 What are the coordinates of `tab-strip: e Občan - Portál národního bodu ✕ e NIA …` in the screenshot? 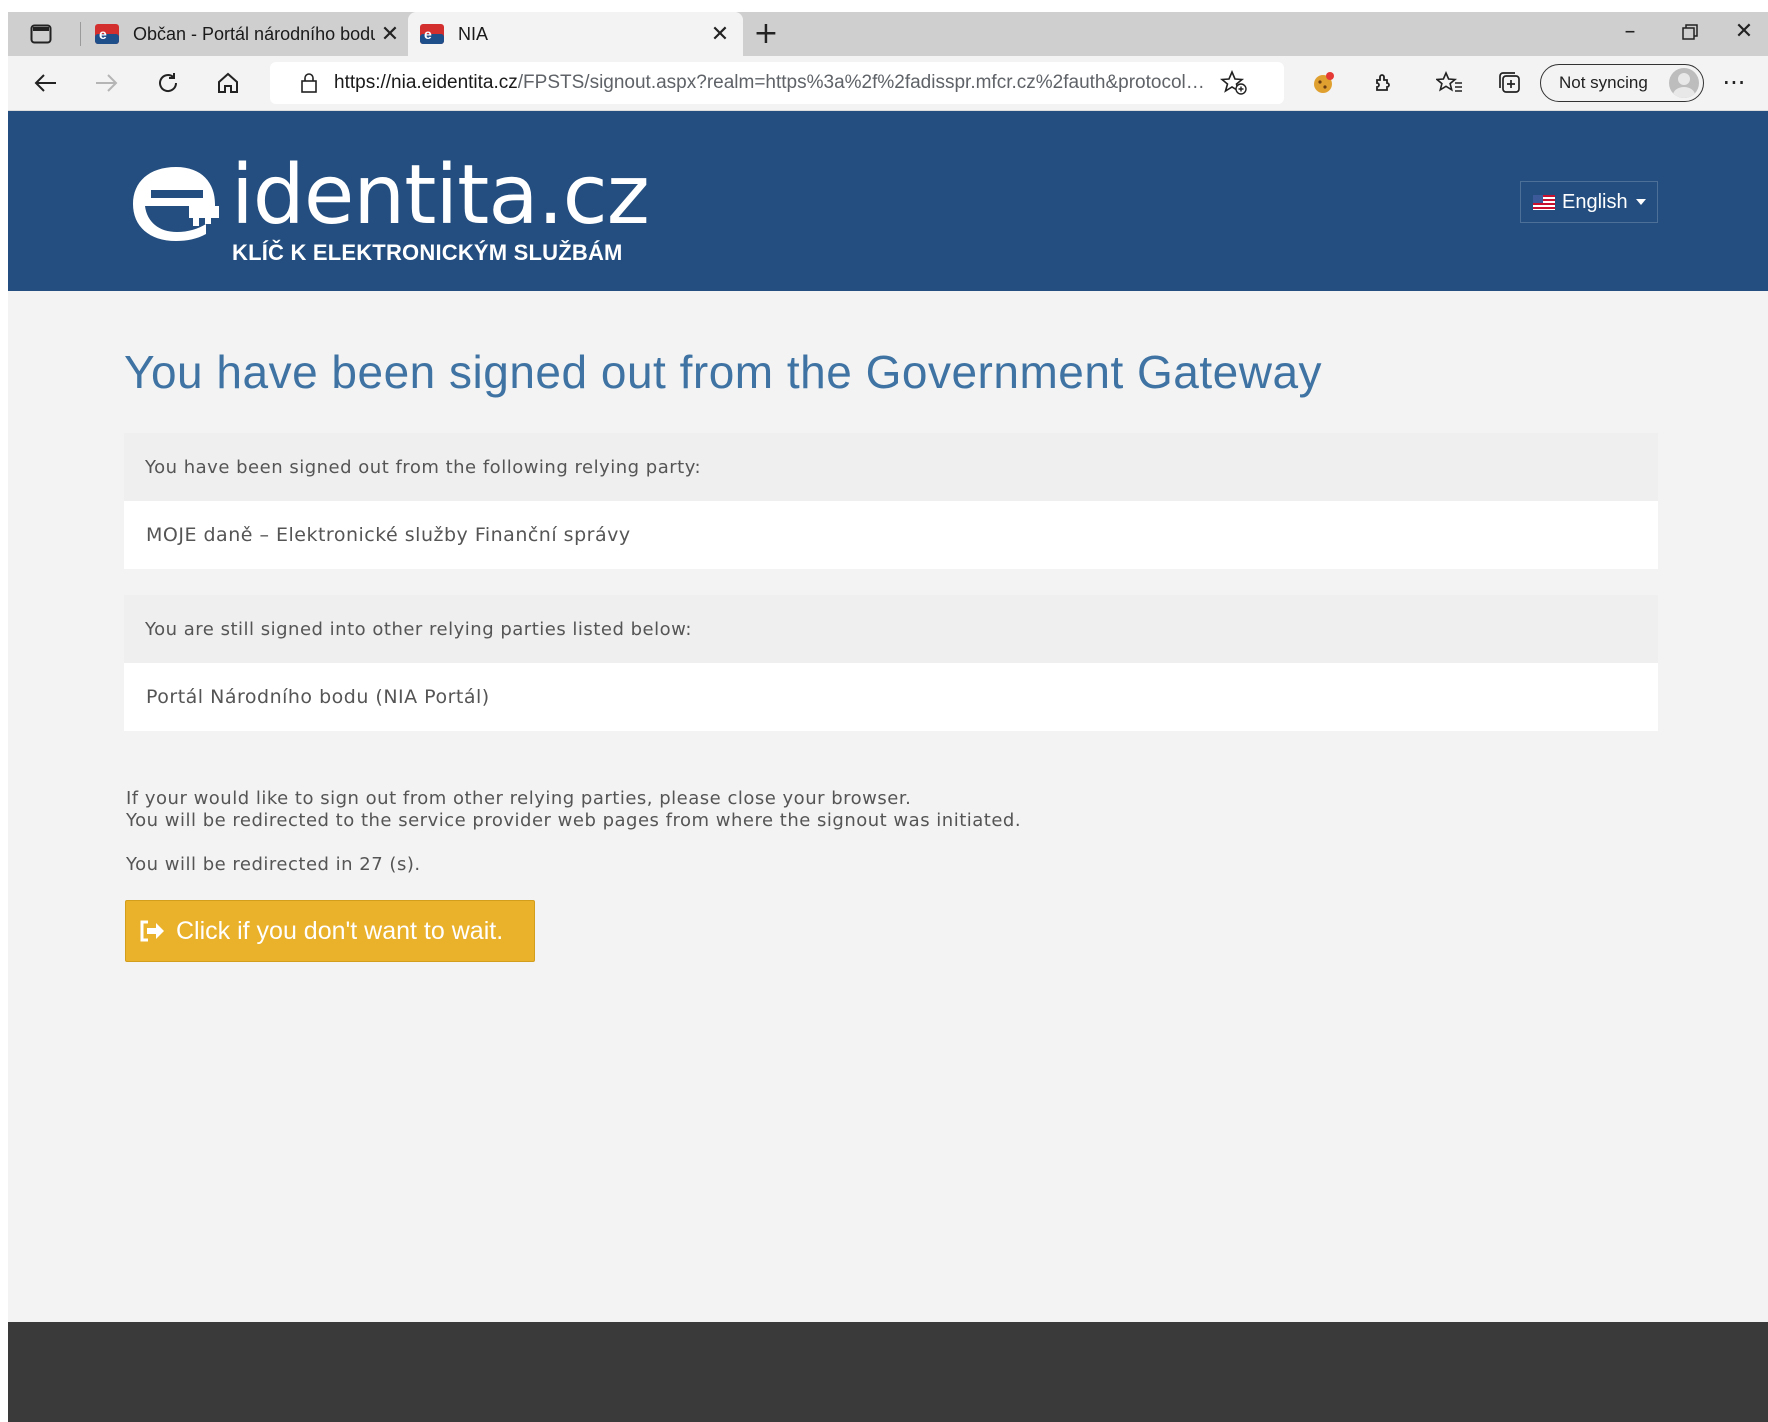 It's located at (888, 34).